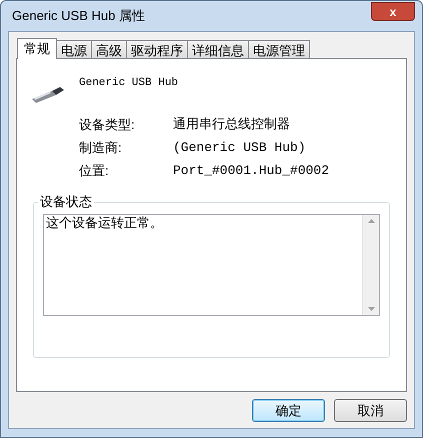 The image size is (423, 438). I want to click on window-title: Generic USB Hub 属性, so click(78, 16).